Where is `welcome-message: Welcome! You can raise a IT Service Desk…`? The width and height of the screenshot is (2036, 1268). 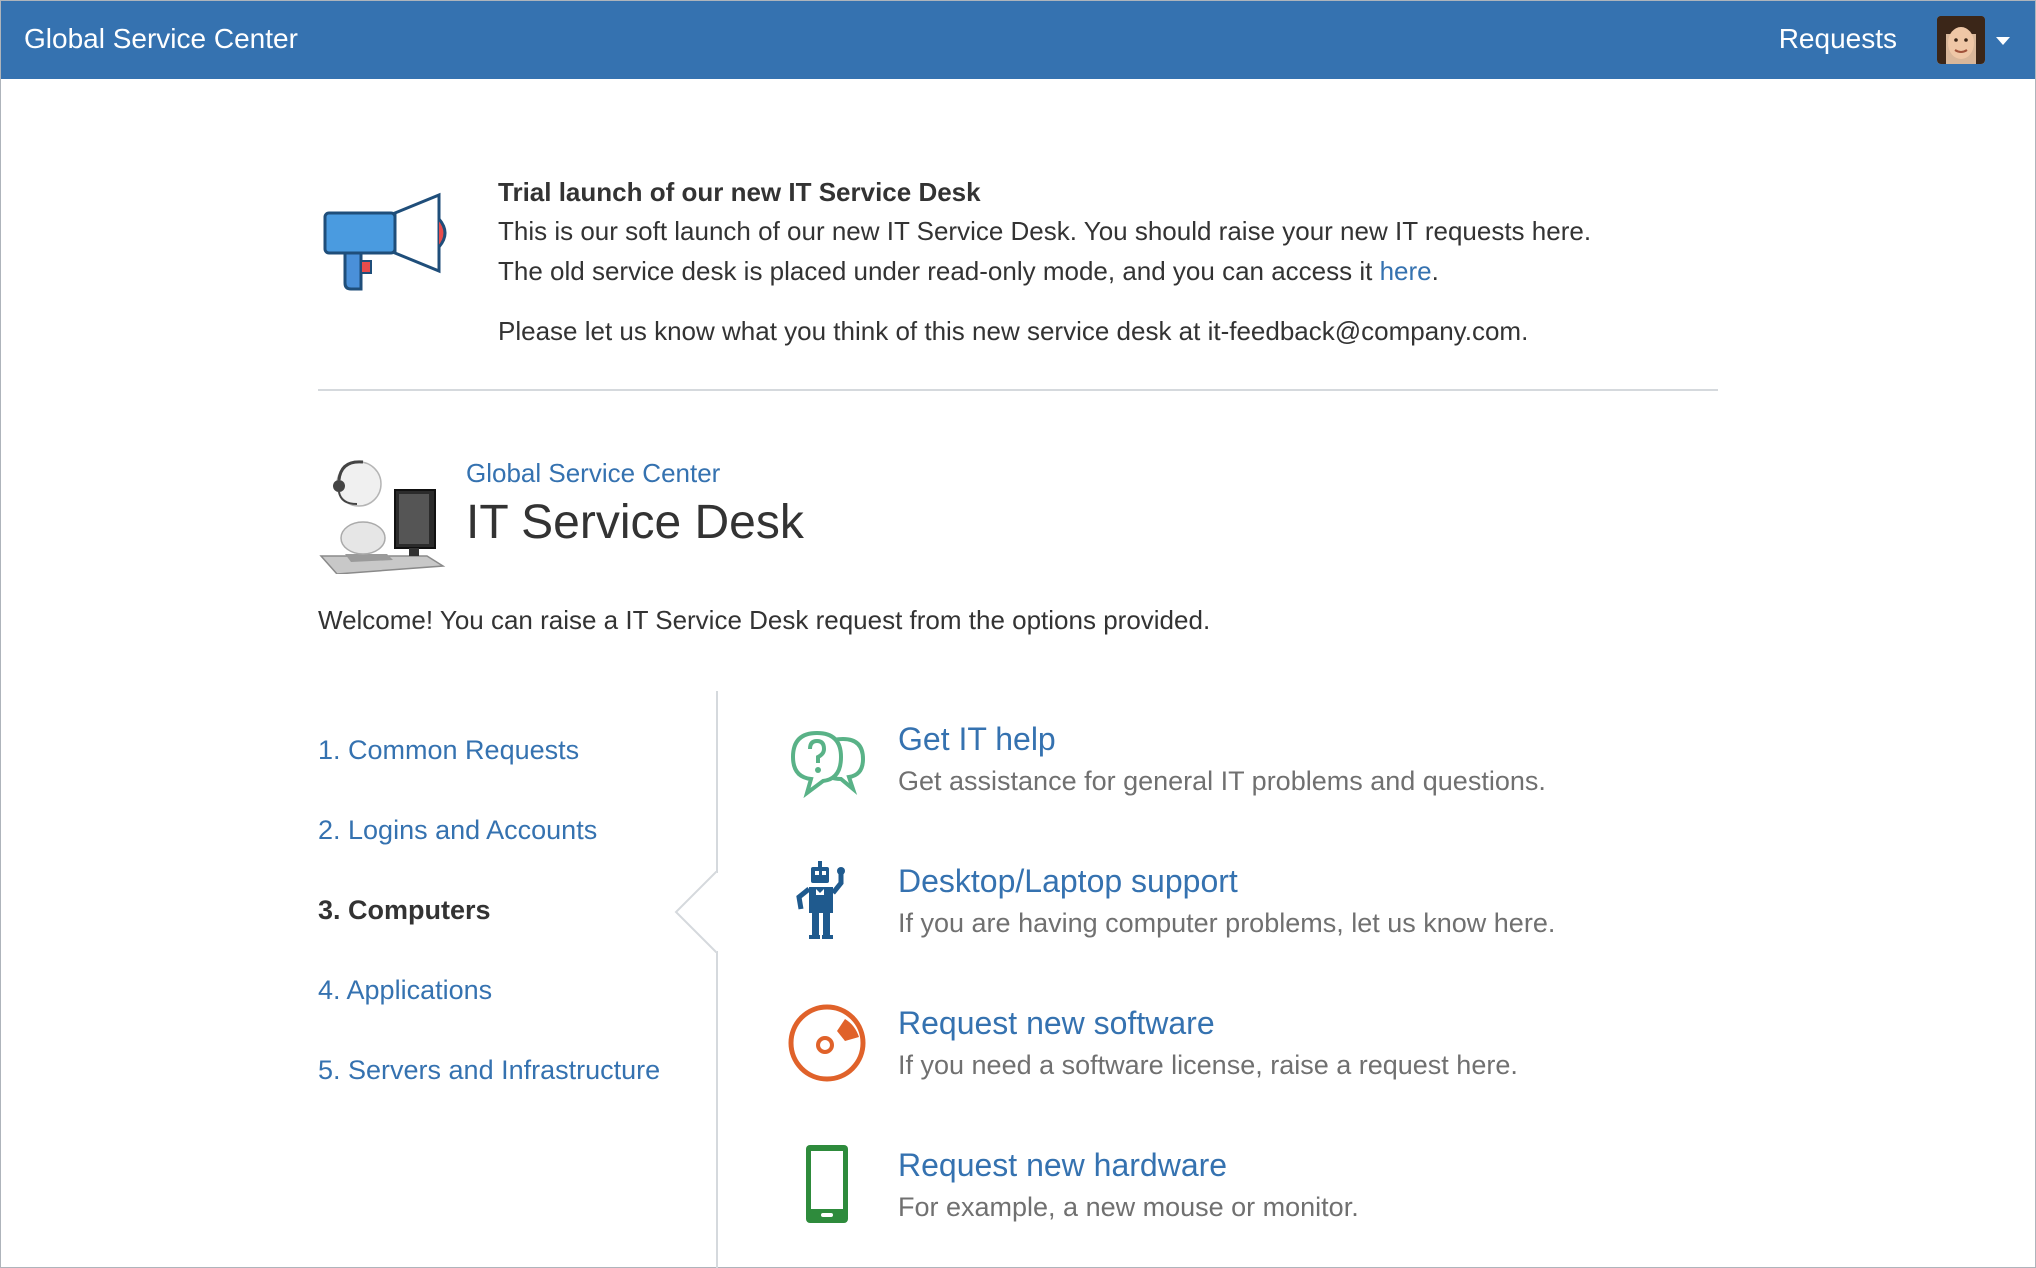
welcome-message: Welcome! You can raise a IT Service Desk… is located at coordinates (764, 620).